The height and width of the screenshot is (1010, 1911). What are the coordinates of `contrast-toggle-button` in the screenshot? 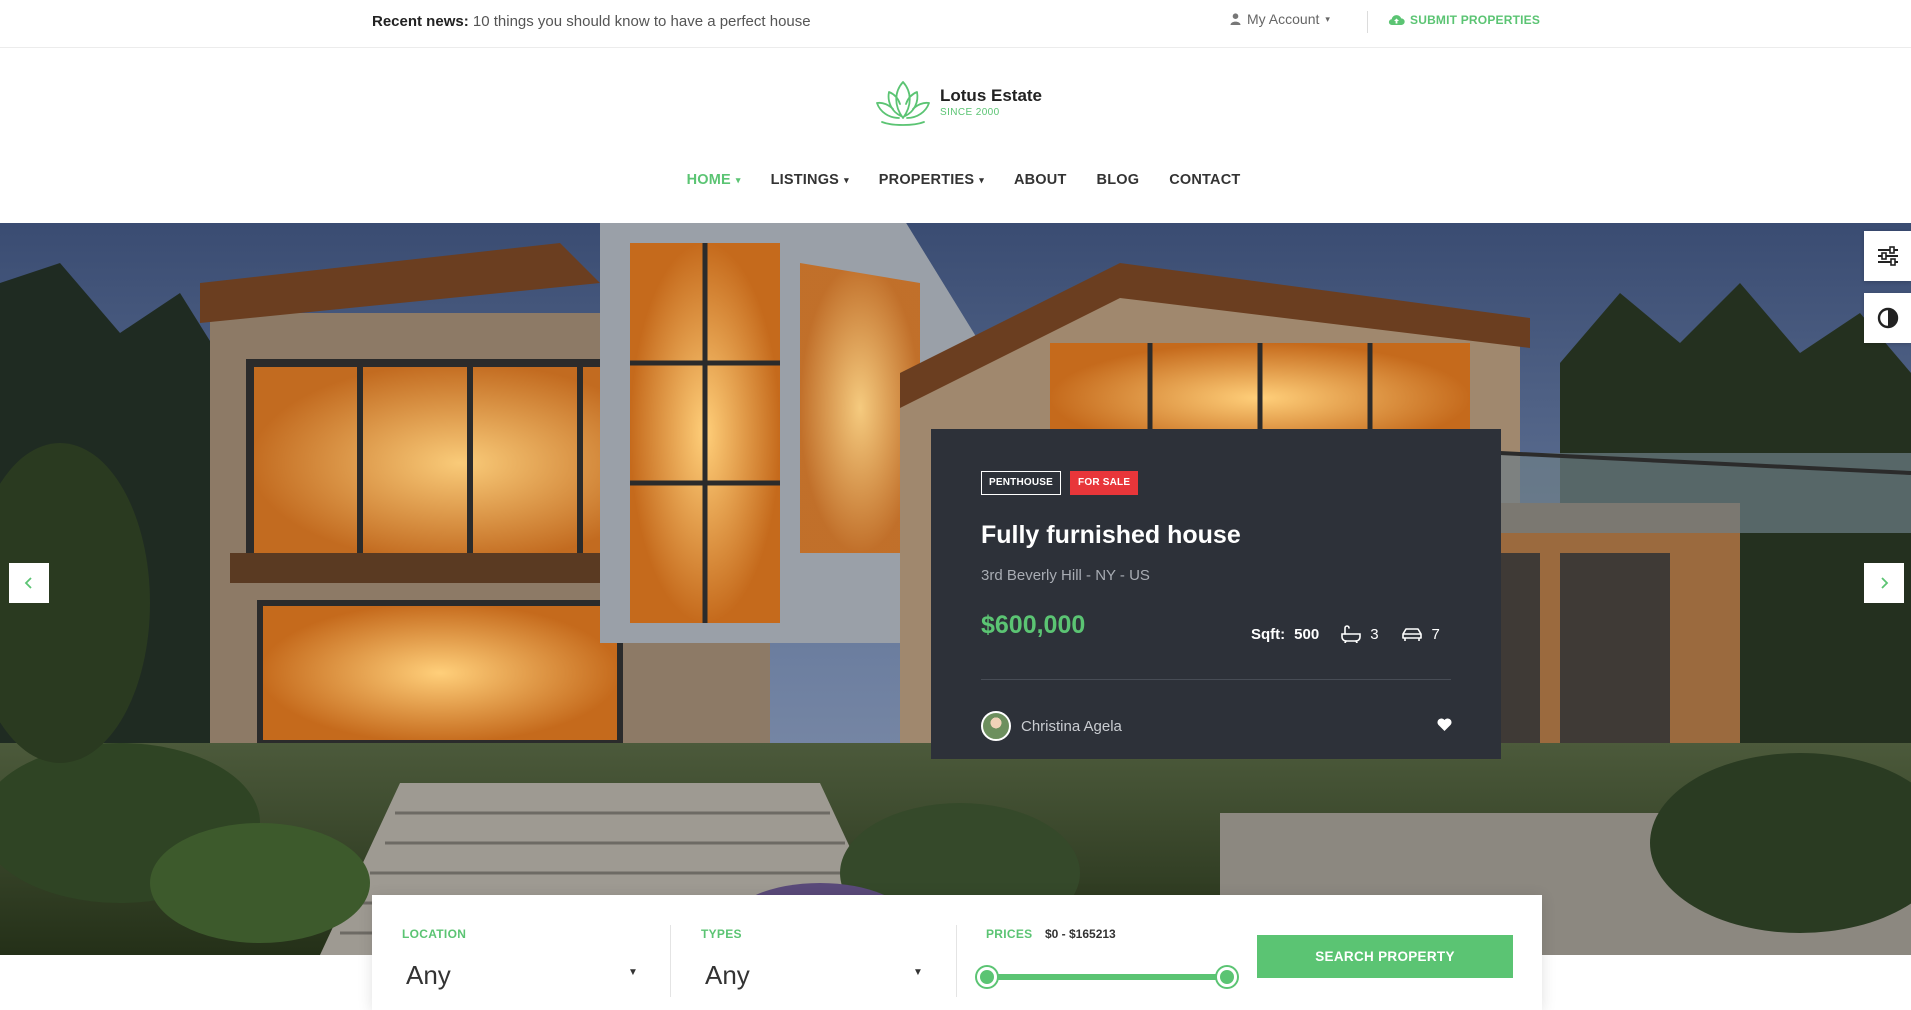 It's located at (1887, 318).